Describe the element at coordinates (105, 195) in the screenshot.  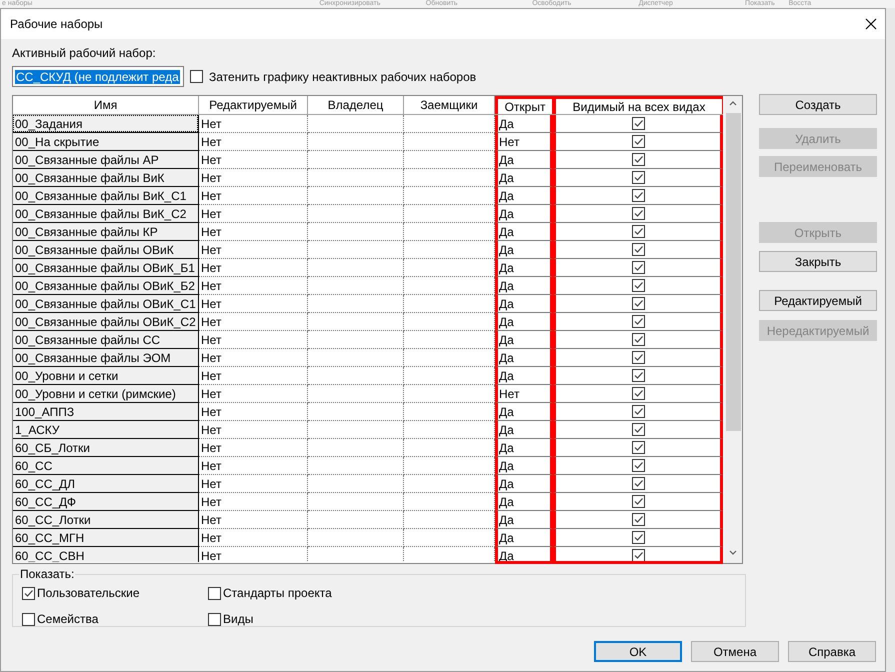
I see `name-cell: 00_Связанные файлы ВиК_С1` at that location.